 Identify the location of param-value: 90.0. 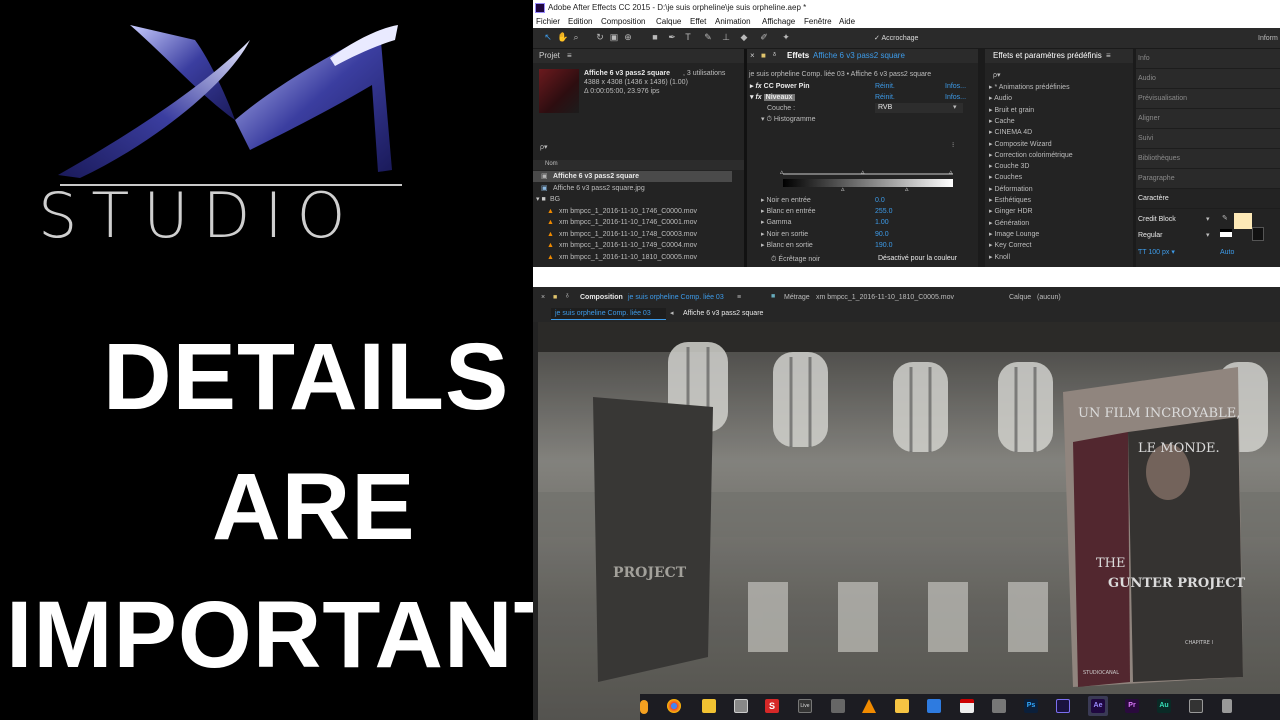
(882, 234).